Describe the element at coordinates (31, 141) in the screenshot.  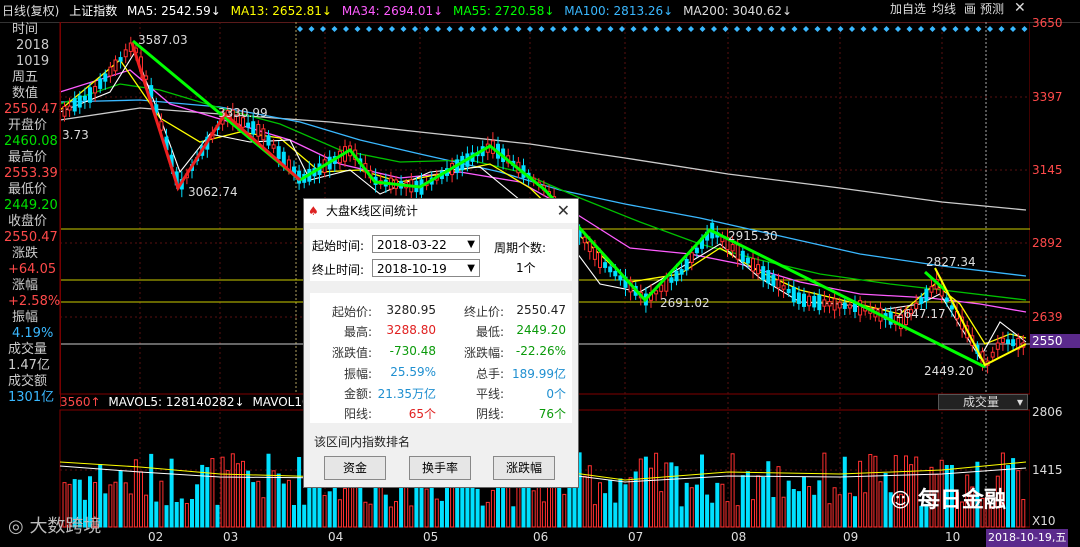
I see `open-value: 2460.08` at that location.